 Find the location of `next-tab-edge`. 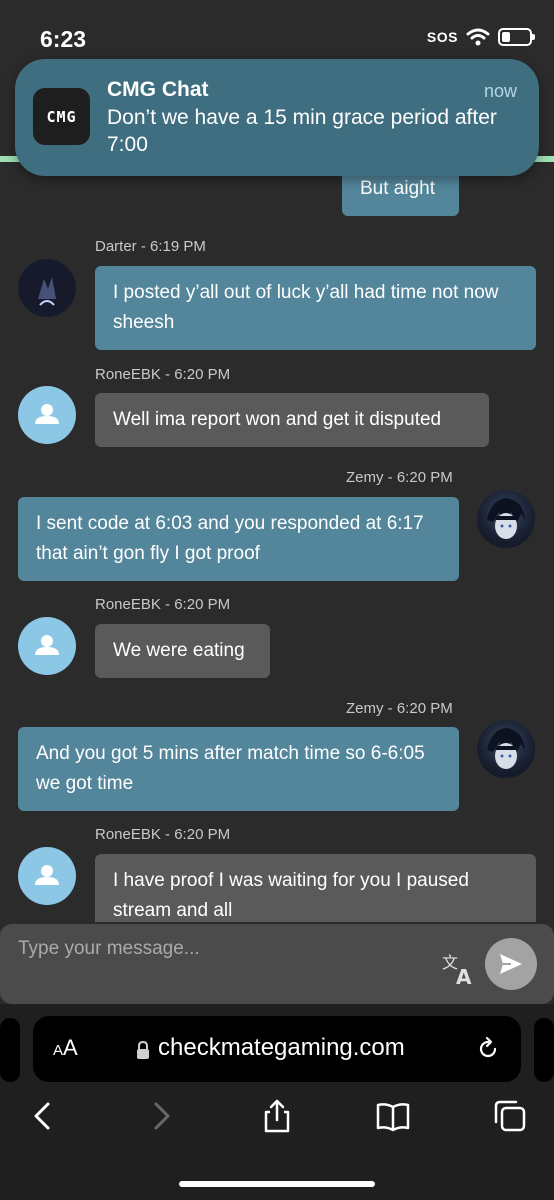

next-tab-edge is located at coordinates (544, 1050).